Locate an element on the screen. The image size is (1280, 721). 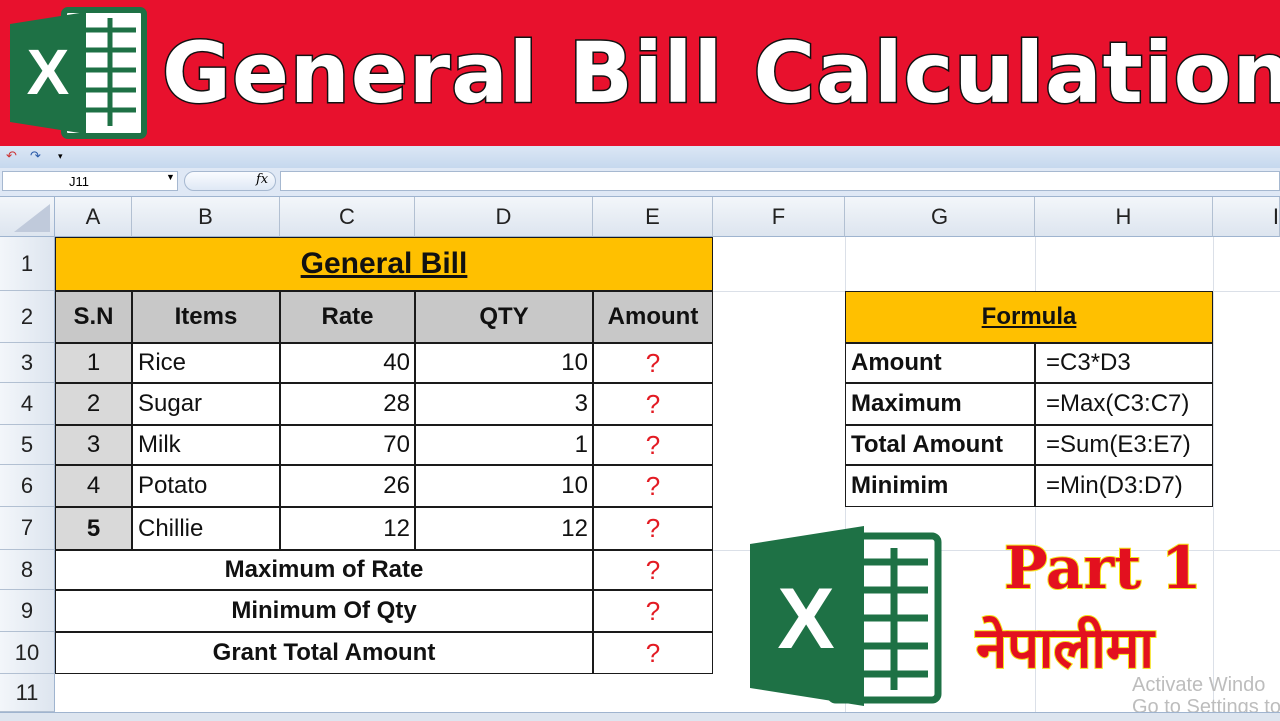
chevron-down-icon: ▼ is located at coordinates (170, 177).